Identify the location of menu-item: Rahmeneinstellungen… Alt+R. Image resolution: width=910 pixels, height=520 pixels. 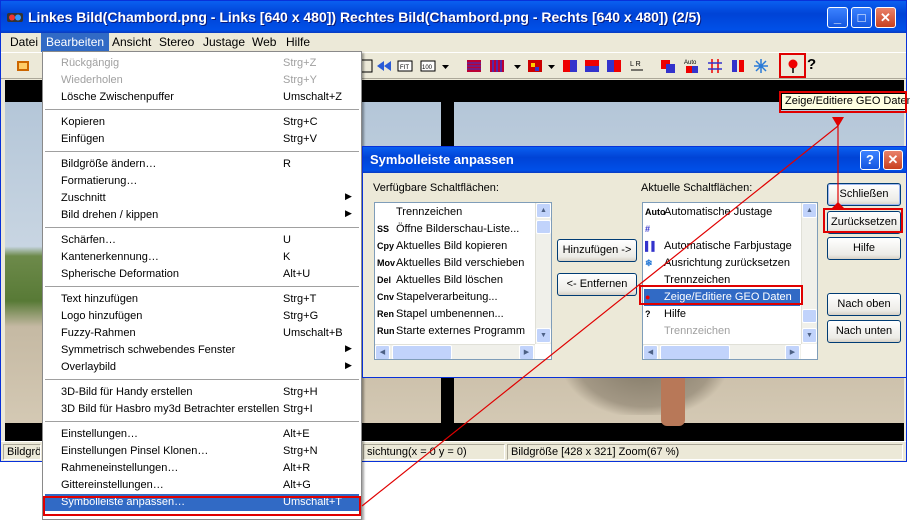
(202, 468).